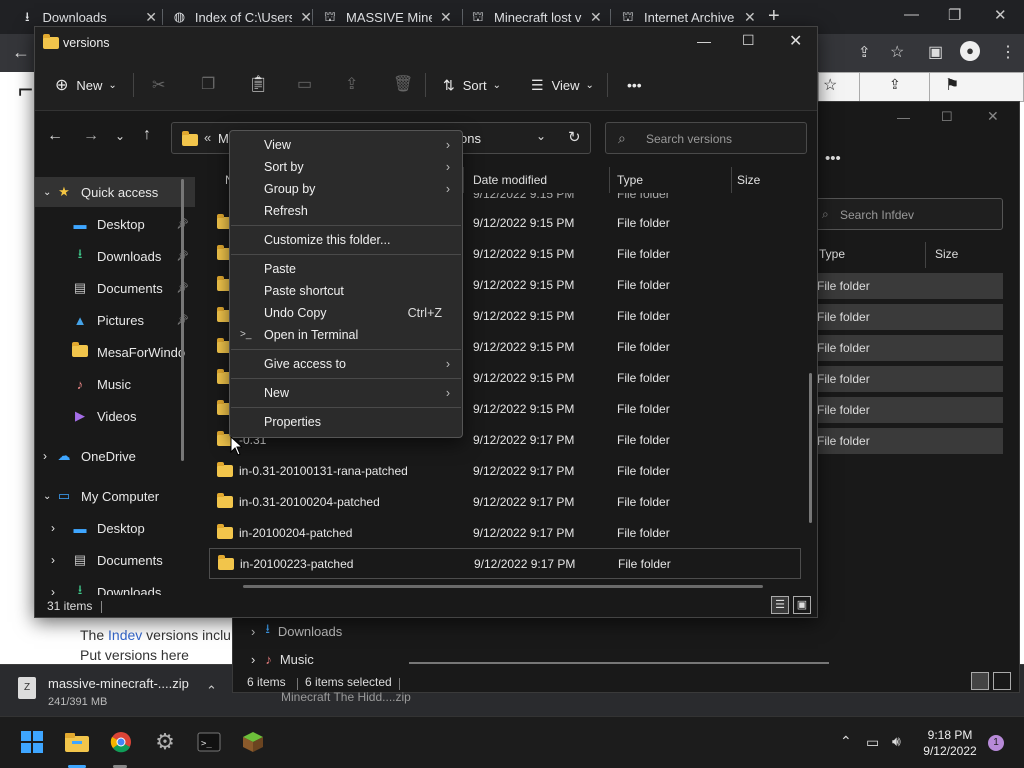  I want to click on breadcrumb: M, so click(223, 138).